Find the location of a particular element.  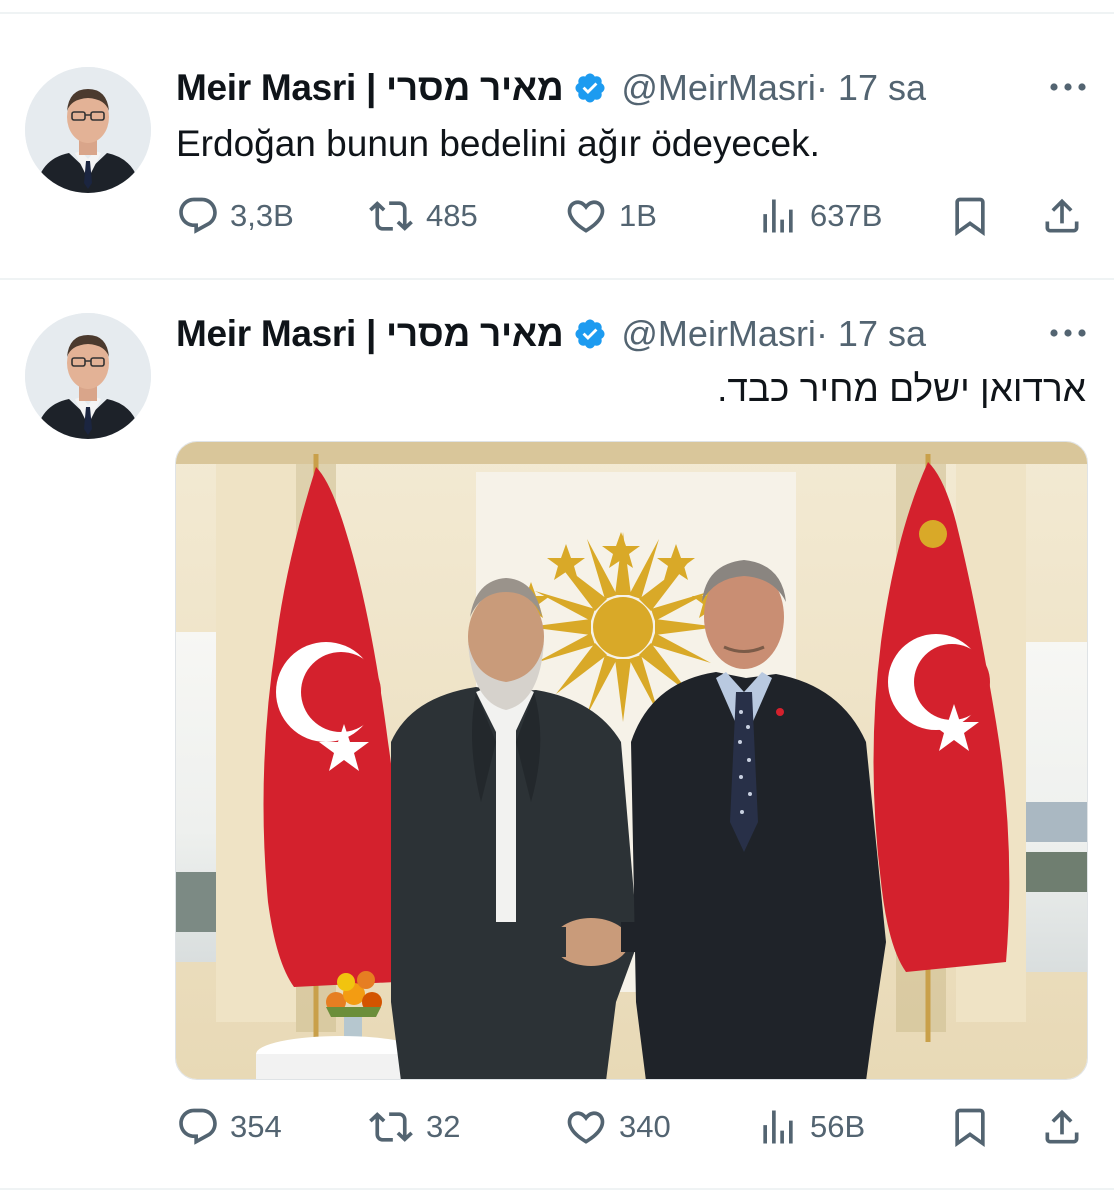

tweet-text: Erdoğan bunun bedelini ağır ödeyecek. is located at coordinates (498, 143).